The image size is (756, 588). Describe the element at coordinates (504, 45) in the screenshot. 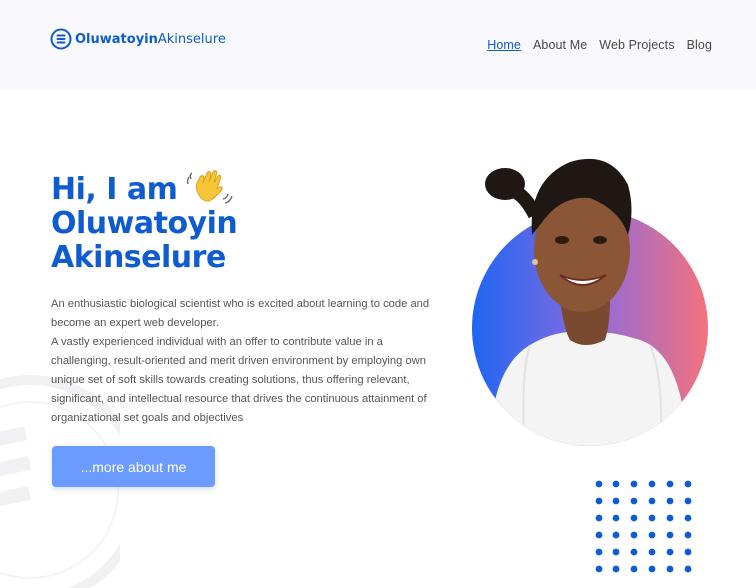

I see `nav-home-link: Home` at that location.